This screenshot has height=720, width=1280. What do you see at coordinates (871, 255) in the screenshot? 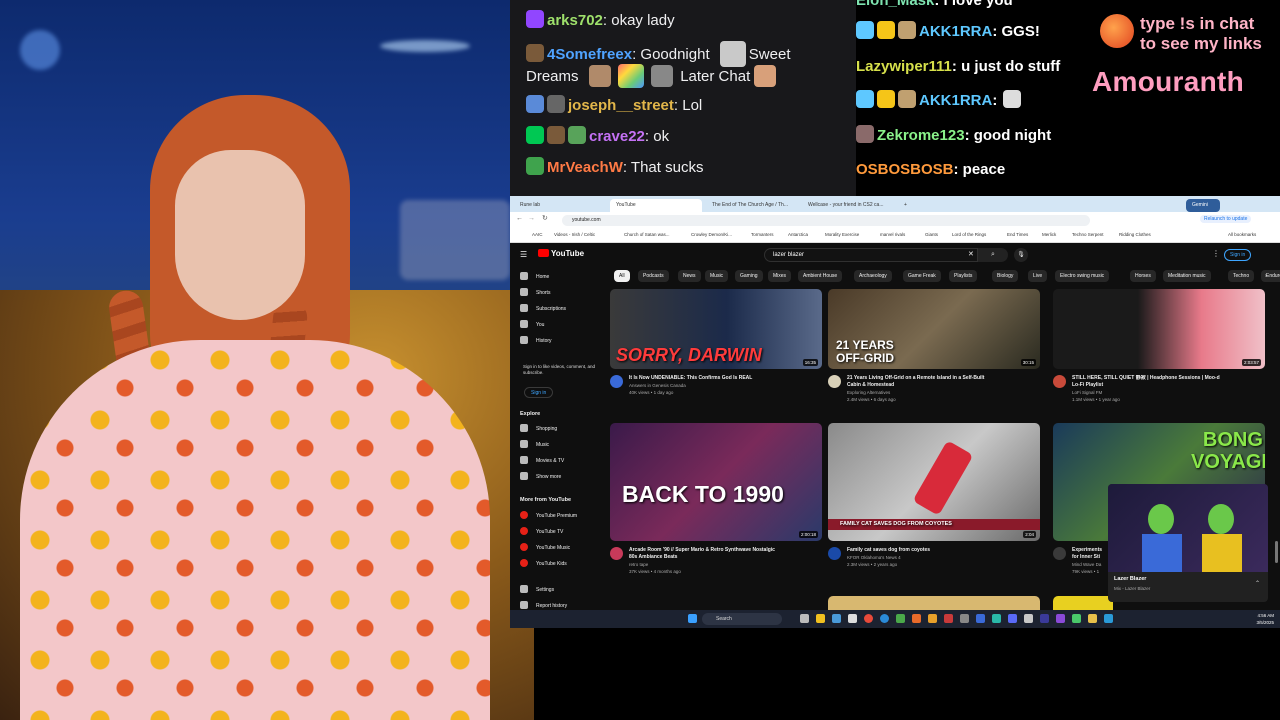
I see `search-input: lazer blazer` at bounding box center [871, 255].